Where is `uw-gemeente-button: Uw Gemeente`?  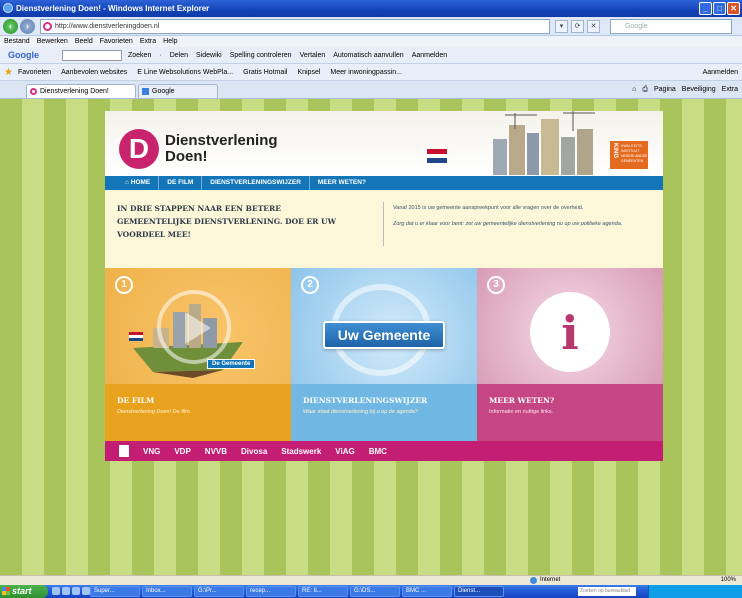 uw-gemeente-button: Uw Gemeente is located at coordinates (384, 335).